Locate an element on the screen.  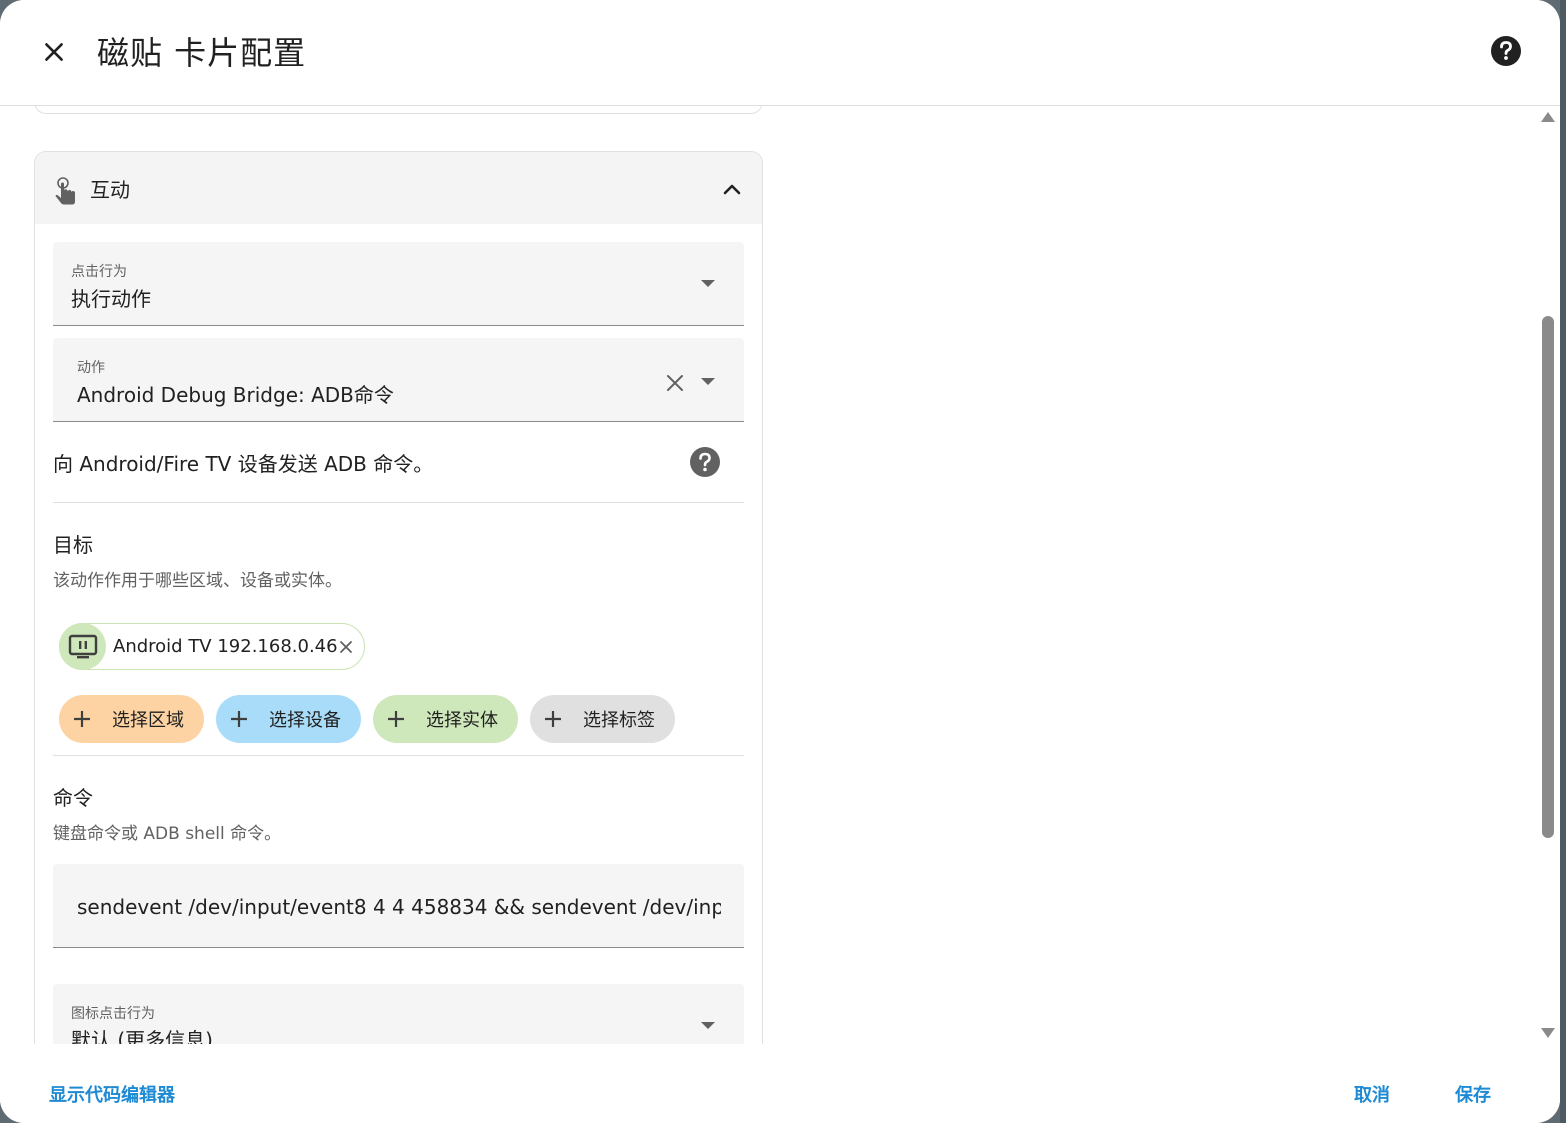
select-label-label: 选择标签 is located at coordinates (619, 720).